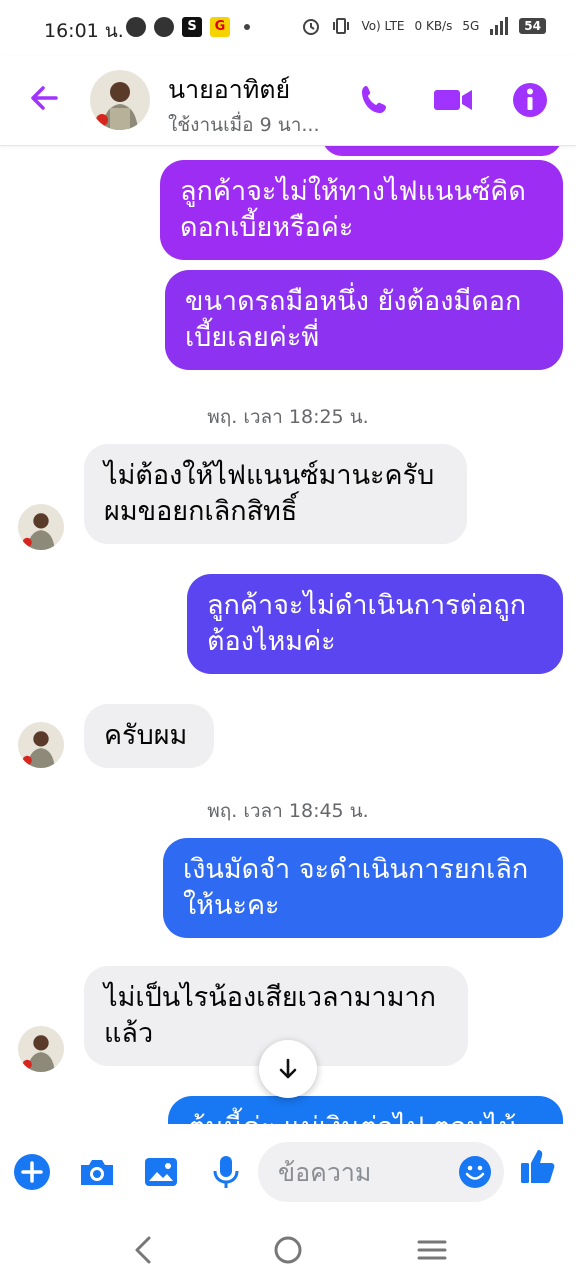 The image size is (576, 1280). I want to click on alarm-icon, so click(311, 27).